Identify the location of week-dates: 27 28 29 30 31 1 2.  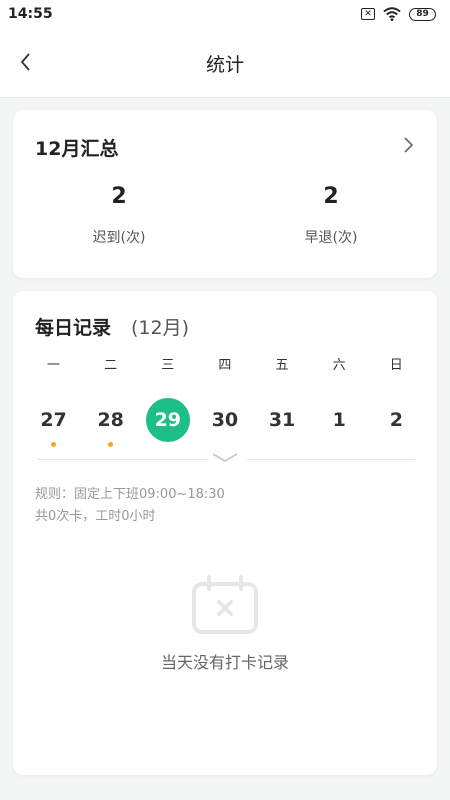
(225, 422).